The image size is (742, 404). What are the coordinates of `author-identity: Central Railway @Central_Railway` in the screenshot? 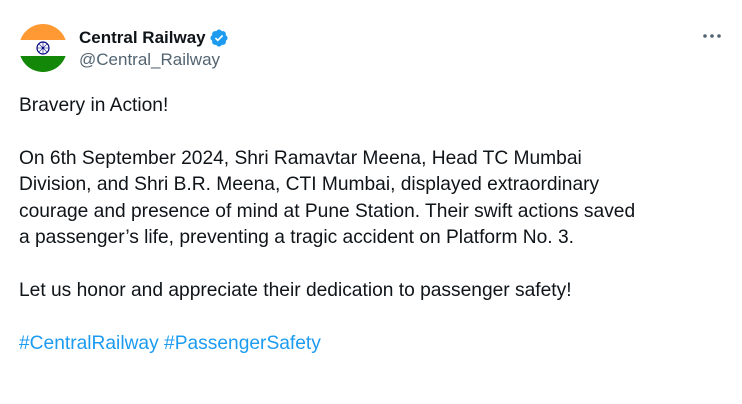 It's located at (154, 48).